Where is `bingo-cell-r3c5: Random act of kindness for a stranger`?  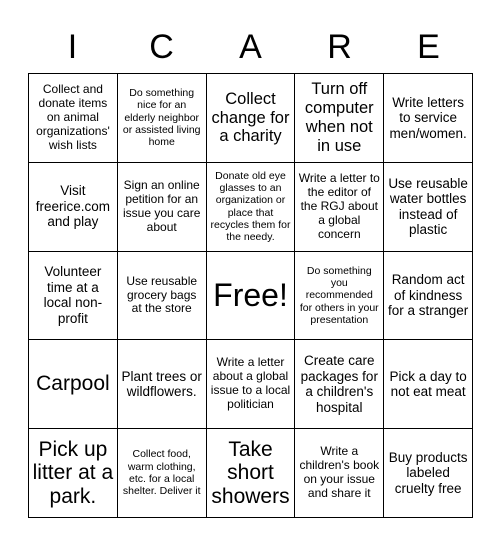 bingo-cell-r3c5: Random act of kindness for a stranger is located at coordinates (428, 296).